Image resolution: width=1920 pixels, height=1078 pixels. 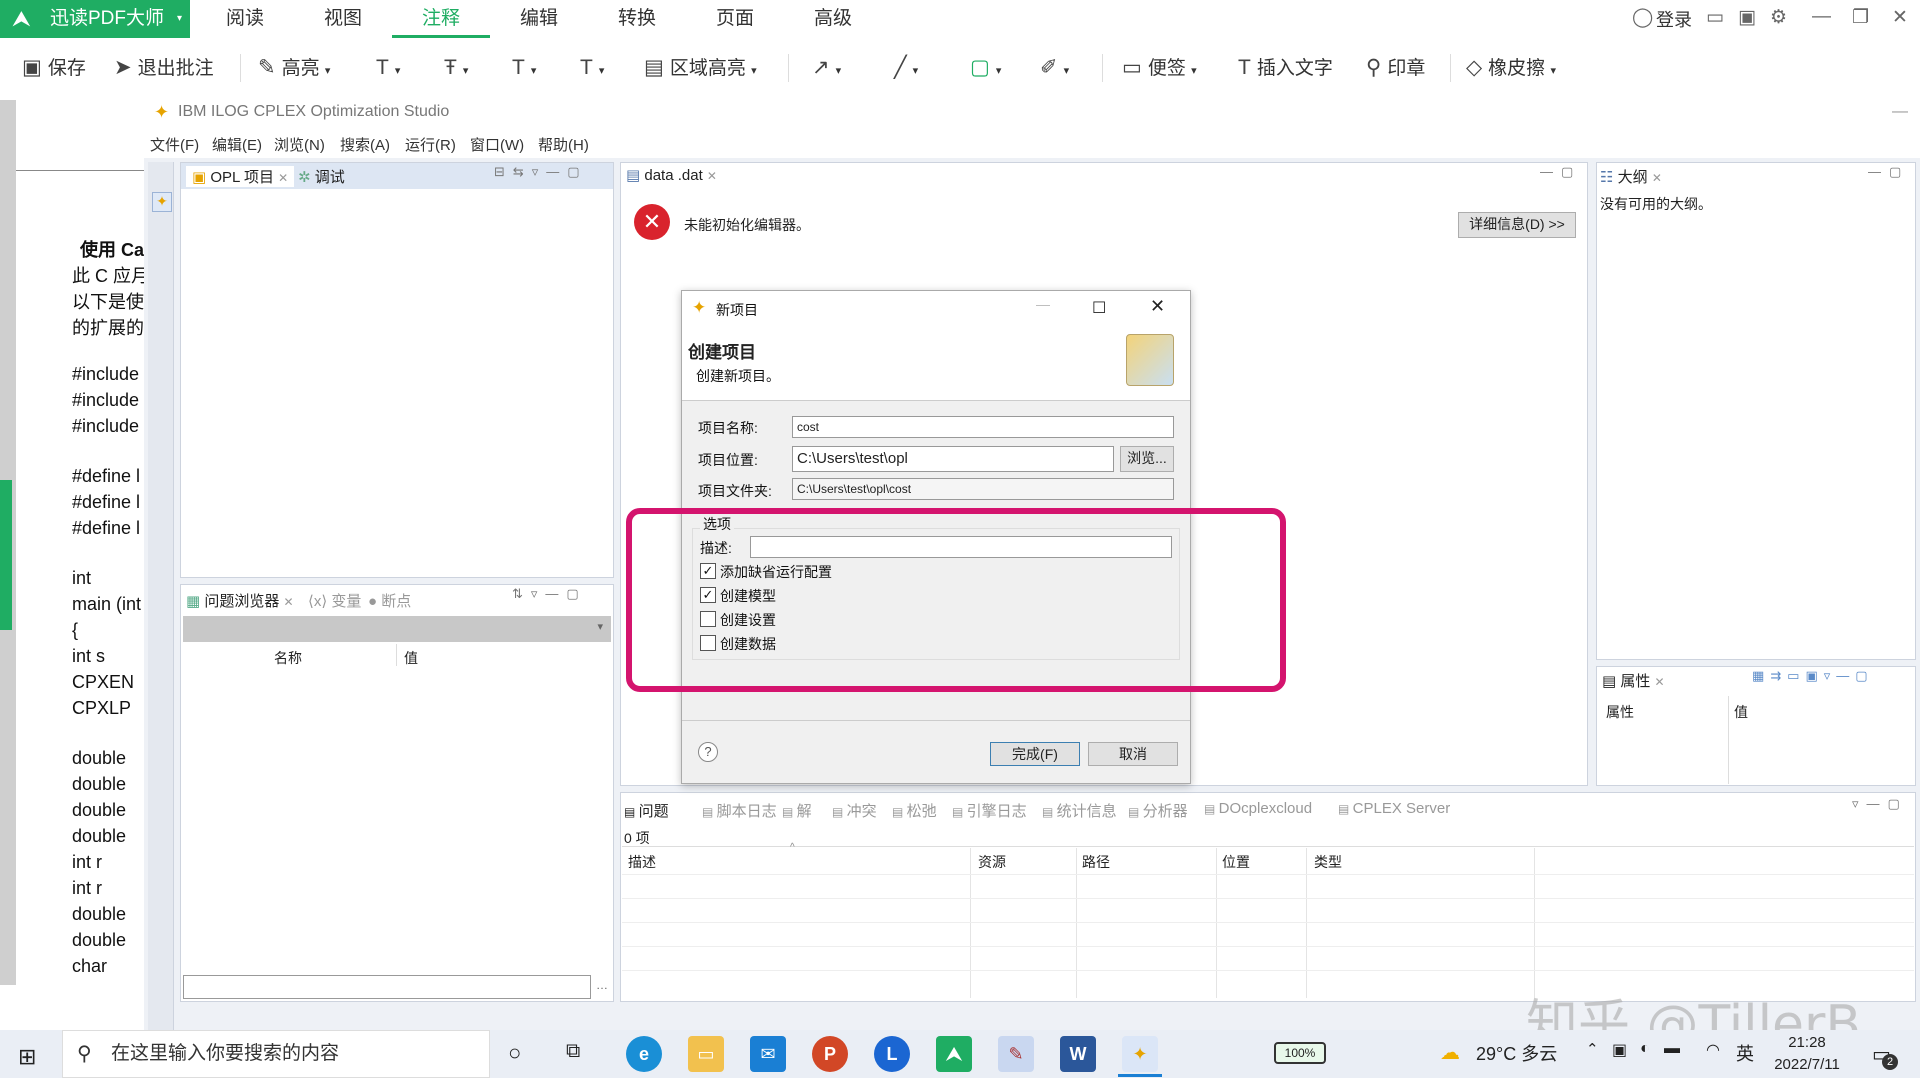 What do you see at coordinates (27, 1057) in the screenshot?
I see `windows-start-icon: ⊞` at bounding box center [27, 1057].